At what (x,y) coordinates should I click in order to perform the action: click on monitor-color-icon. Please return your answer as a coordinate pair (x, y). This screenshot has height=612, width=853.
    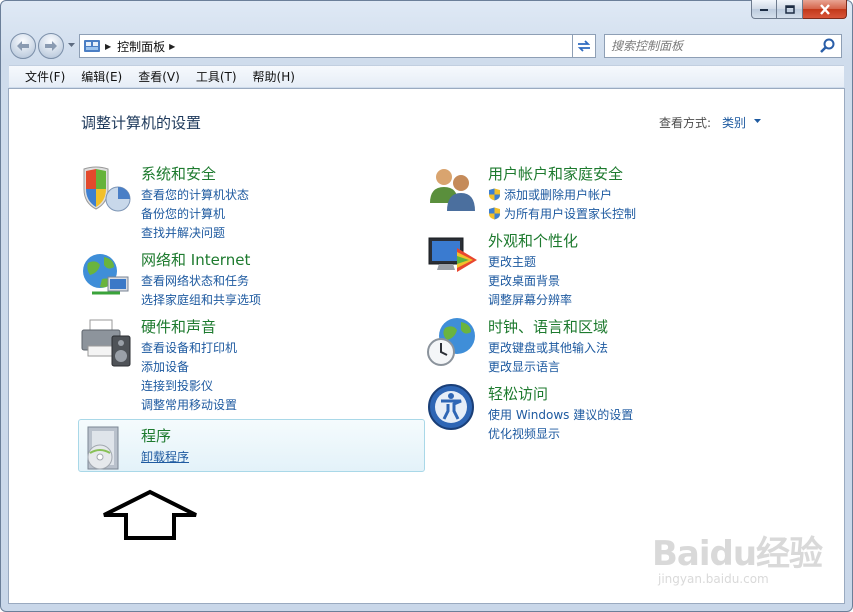
    Looking at the image, I should click on (452, 254).